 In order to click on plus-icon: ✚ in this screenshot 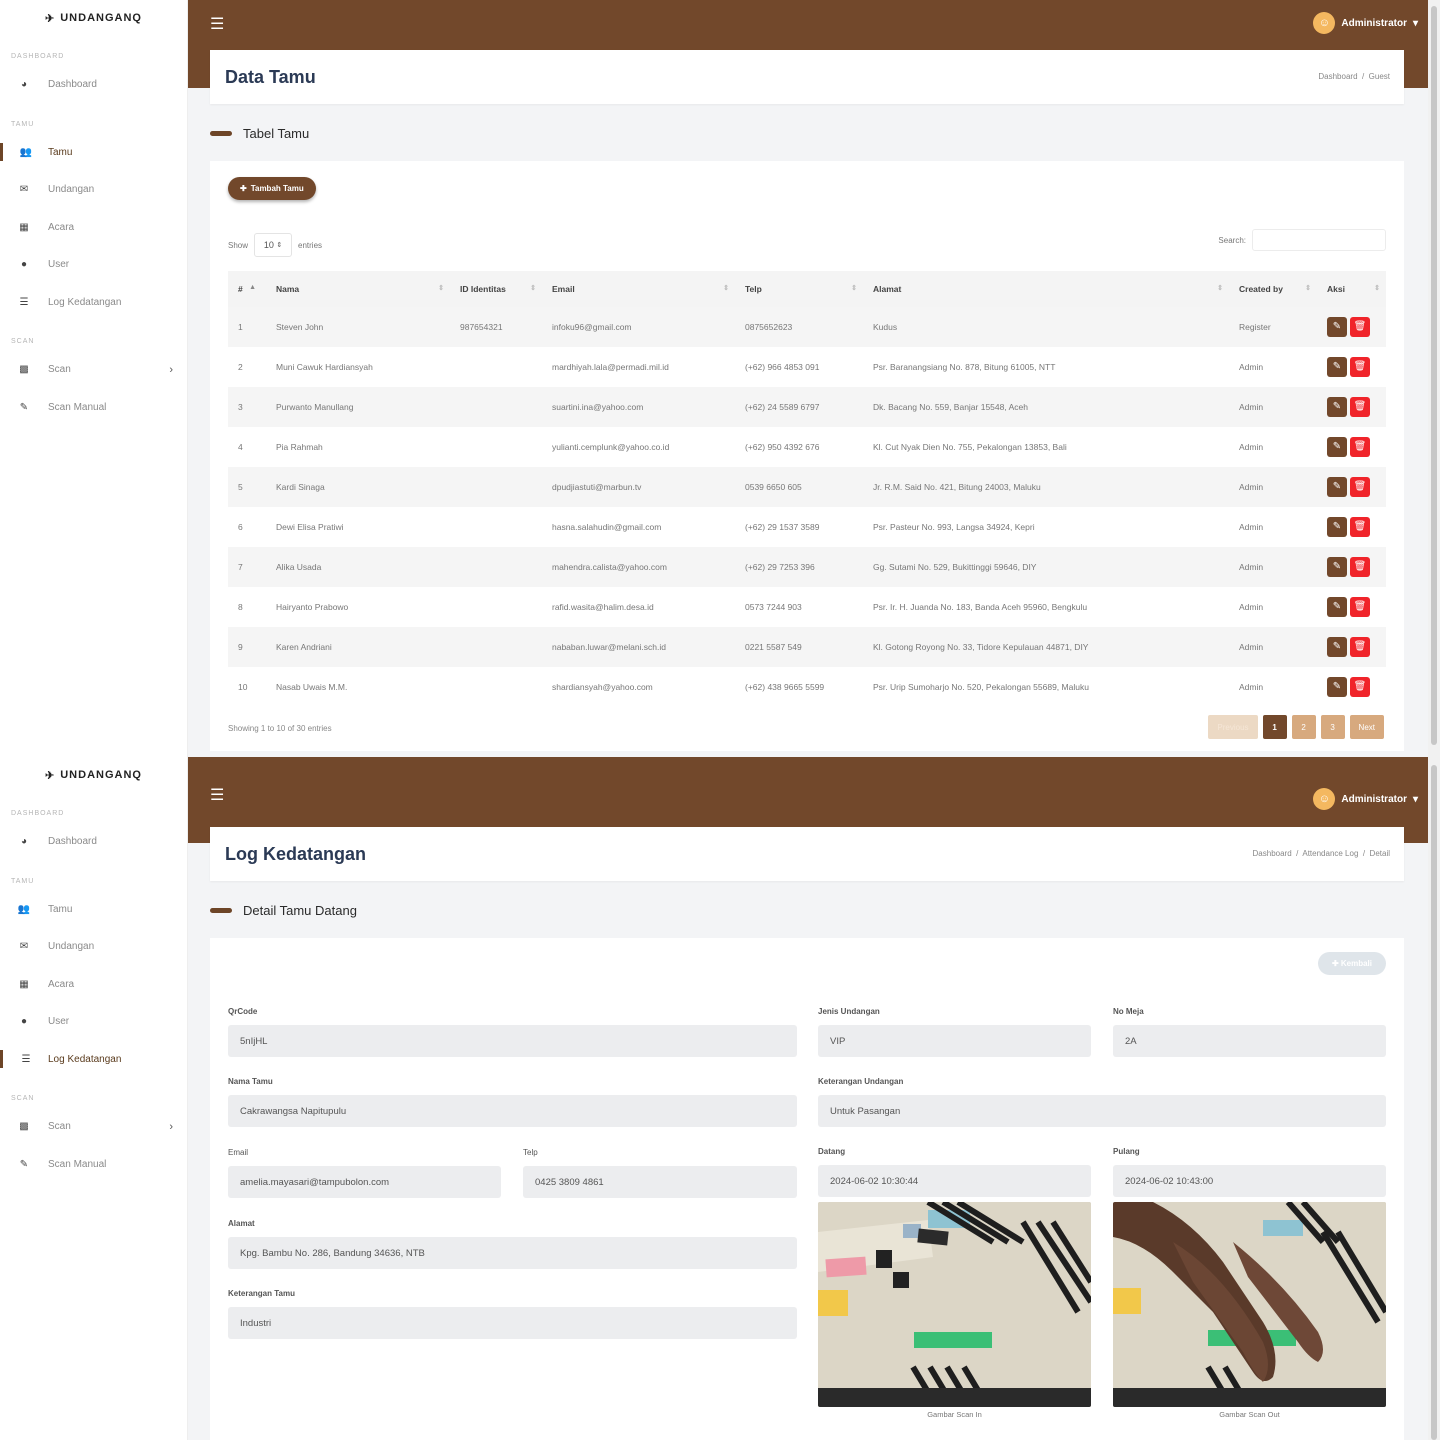, I will do `click(243, 188)`.